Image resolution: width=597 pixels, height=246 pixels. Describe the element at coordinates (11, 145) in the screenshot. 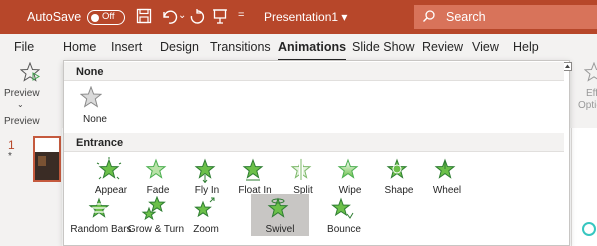

I see `slide-number: 1` at that location.